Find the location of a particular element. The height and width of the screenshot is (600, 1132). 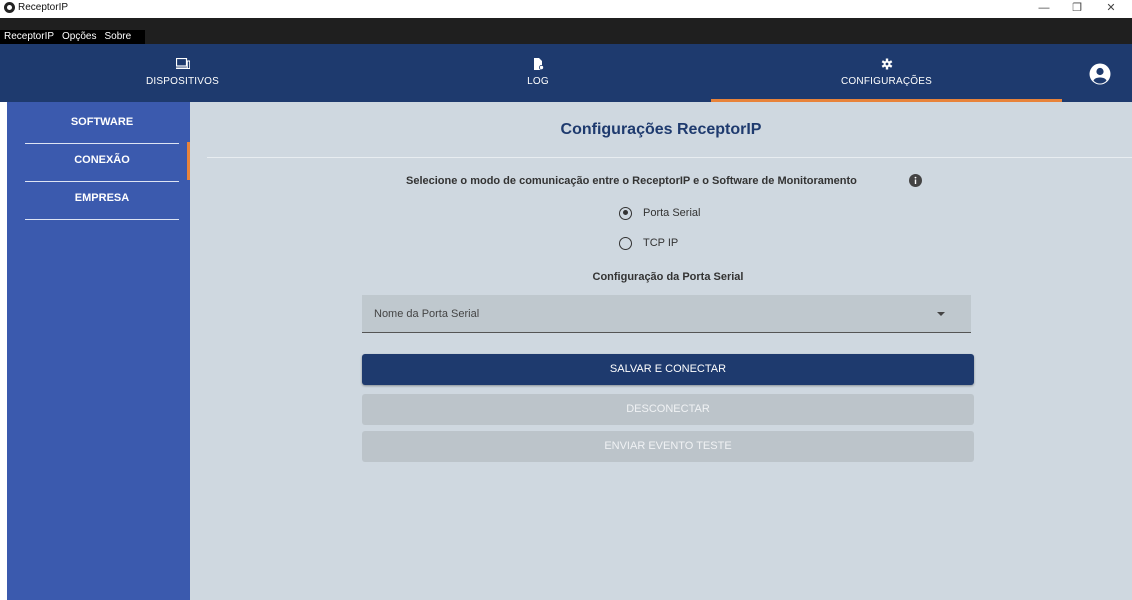

radio-tcp-ip-label: TCP IP is located at coordinates (661, 243).